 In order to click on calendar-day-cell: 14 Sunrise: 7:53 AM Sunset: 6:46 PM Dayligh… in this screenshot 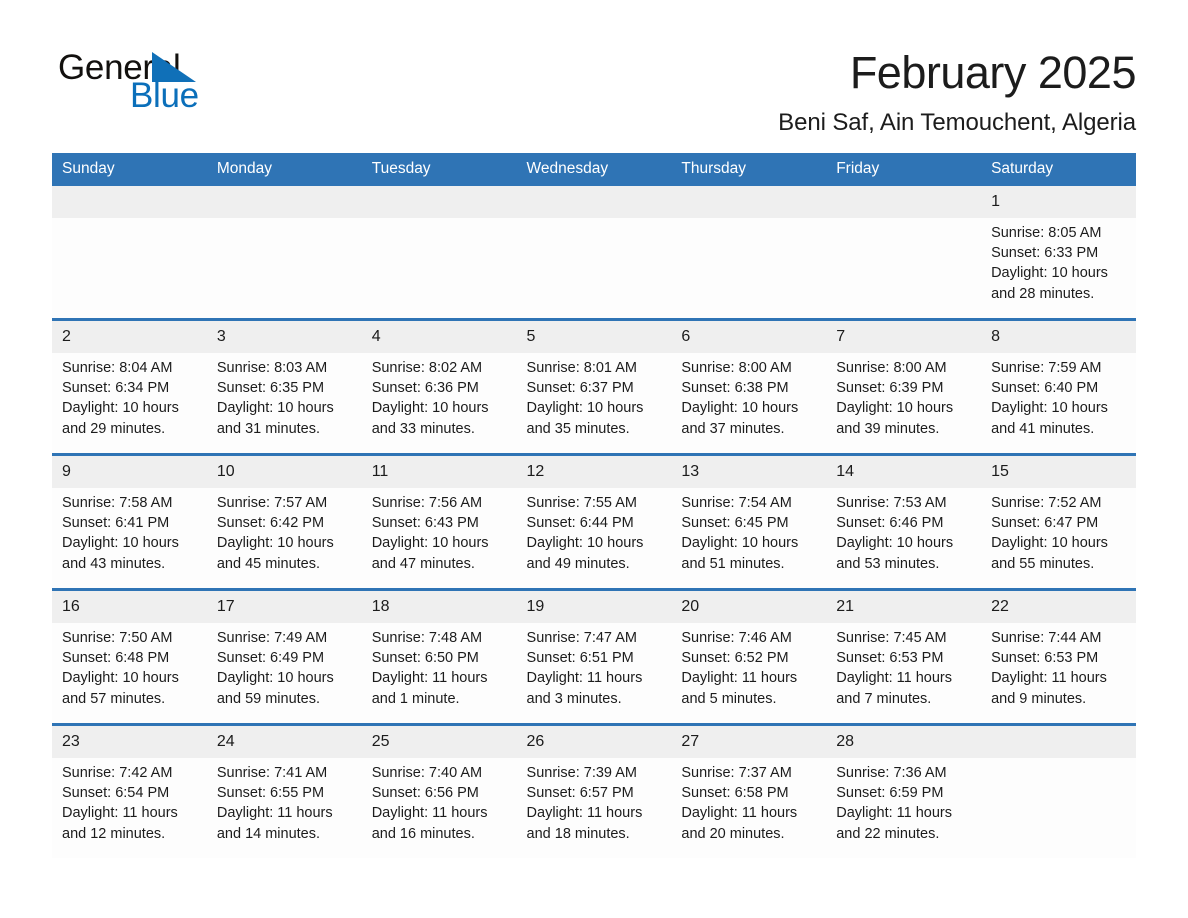, I will do `click(904, 521)`.